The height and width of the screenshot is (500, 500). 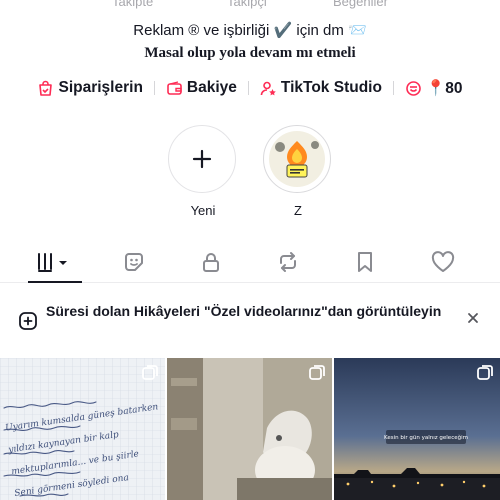 I want to click on highlight-z: Z, so click(x=298, y=172).